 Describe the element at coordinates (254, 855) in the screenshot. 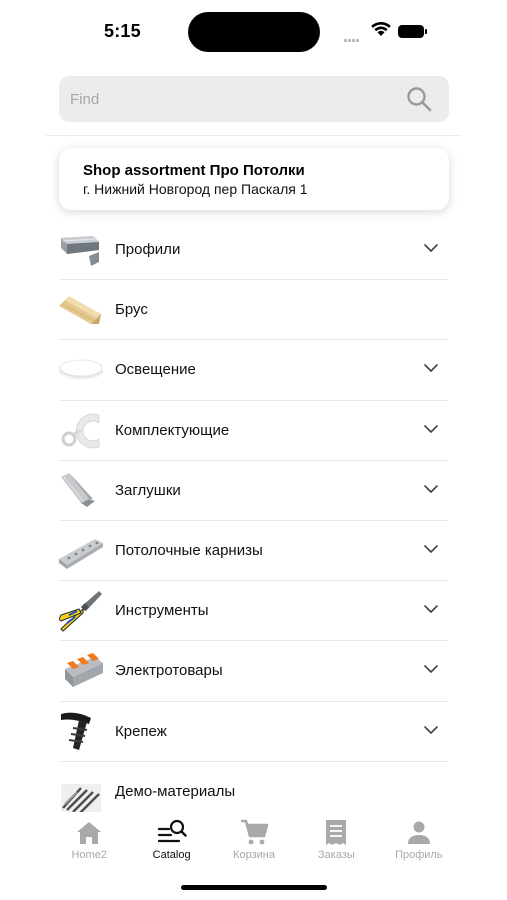

I see `tab-label: Корзина` at that location.